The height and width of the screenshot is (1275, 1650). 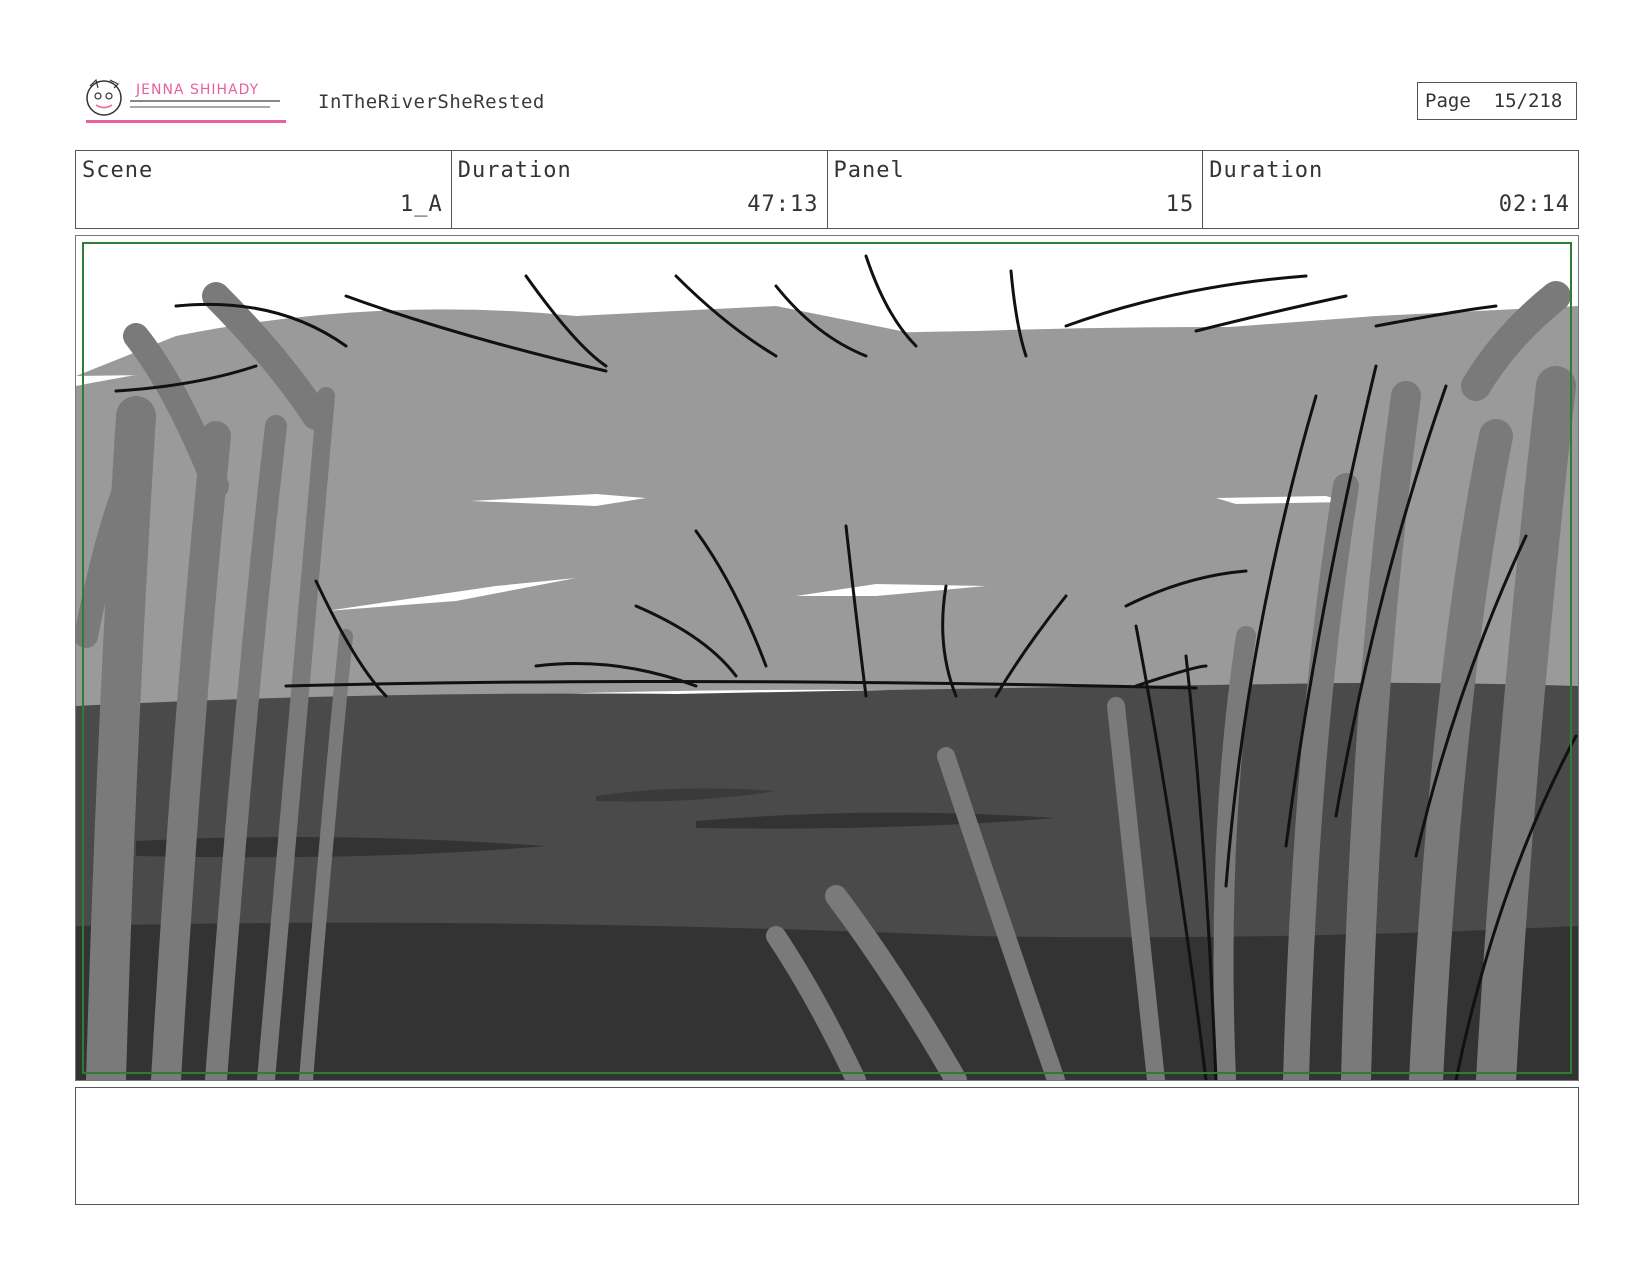 I want to click on scene-cell: Scene 1_A, so click(x=264, y=189).